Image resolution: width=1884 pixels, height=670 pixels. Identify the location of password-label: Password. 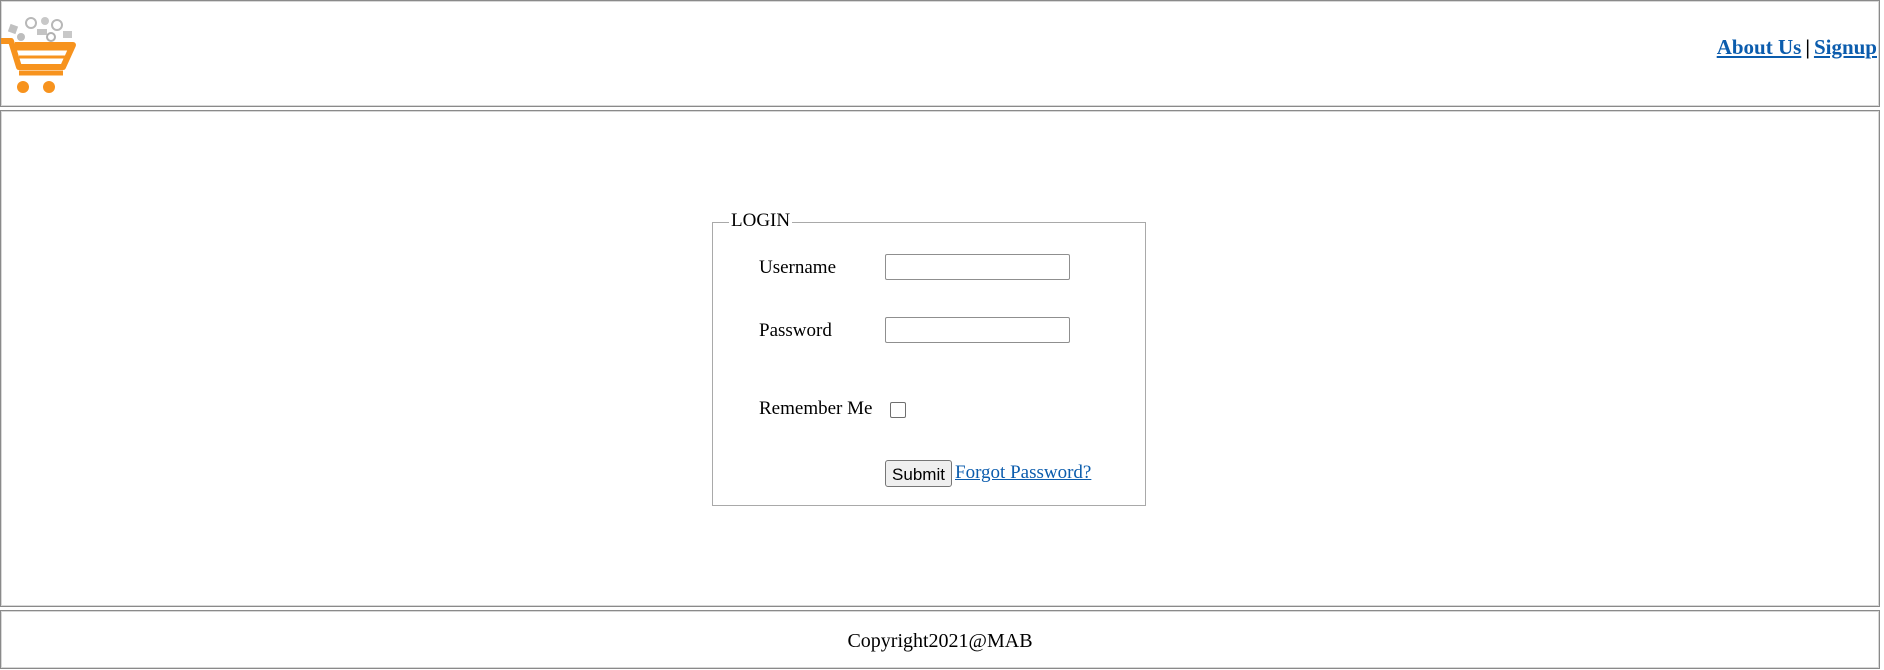
(795, 330).